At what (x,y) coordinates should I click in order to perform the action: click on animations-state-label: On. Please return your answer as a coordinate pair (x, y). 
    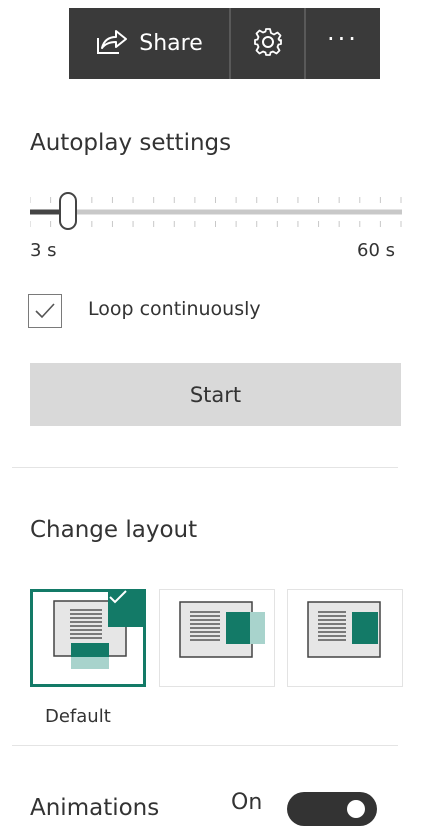
    Looking at the image, I should click on (247, 802).